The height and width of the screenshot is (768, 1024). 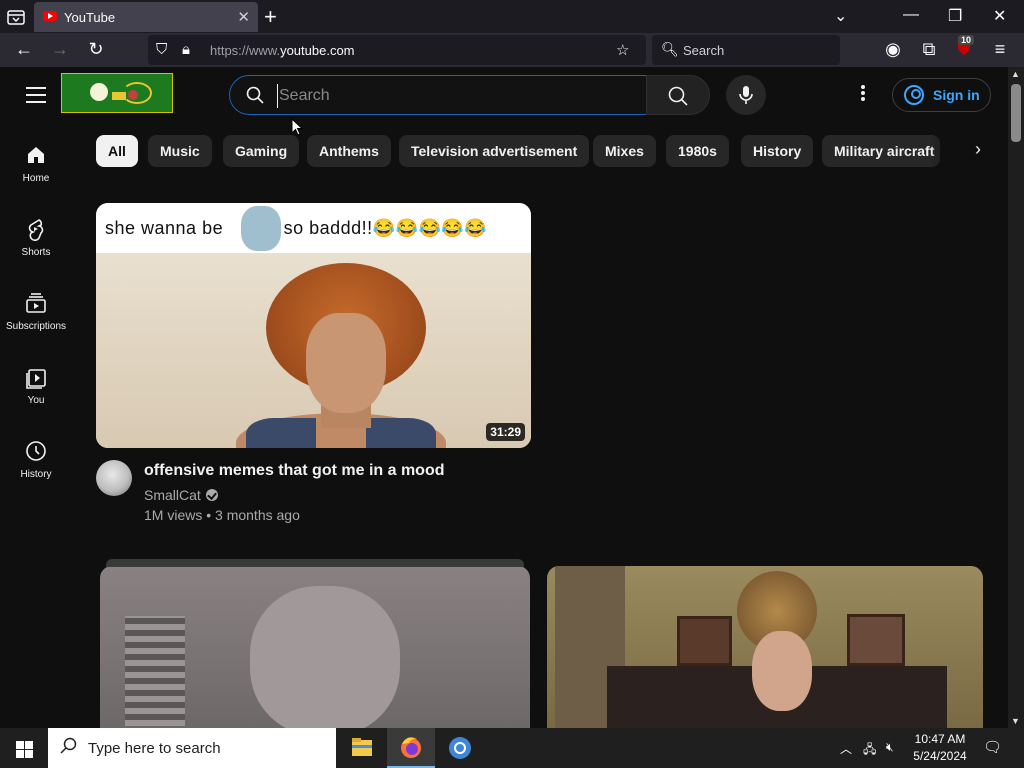 I want to click on youtube-header: Sign in, so click(x=504, y=95).